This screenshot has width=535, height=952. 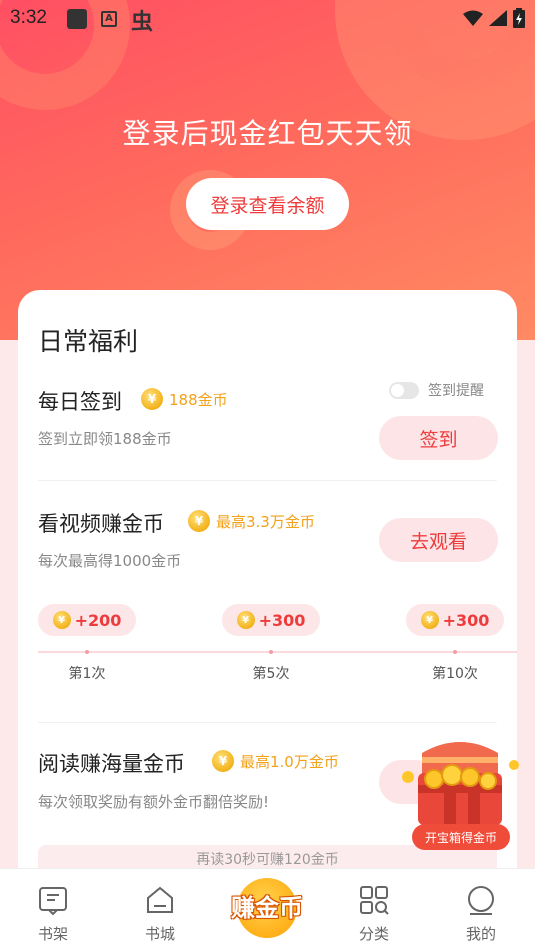 What do you see at coordinates (438, 540) in the screenshot?
I see `watch-video-button: 去观看` at bounding box center [438, 540].